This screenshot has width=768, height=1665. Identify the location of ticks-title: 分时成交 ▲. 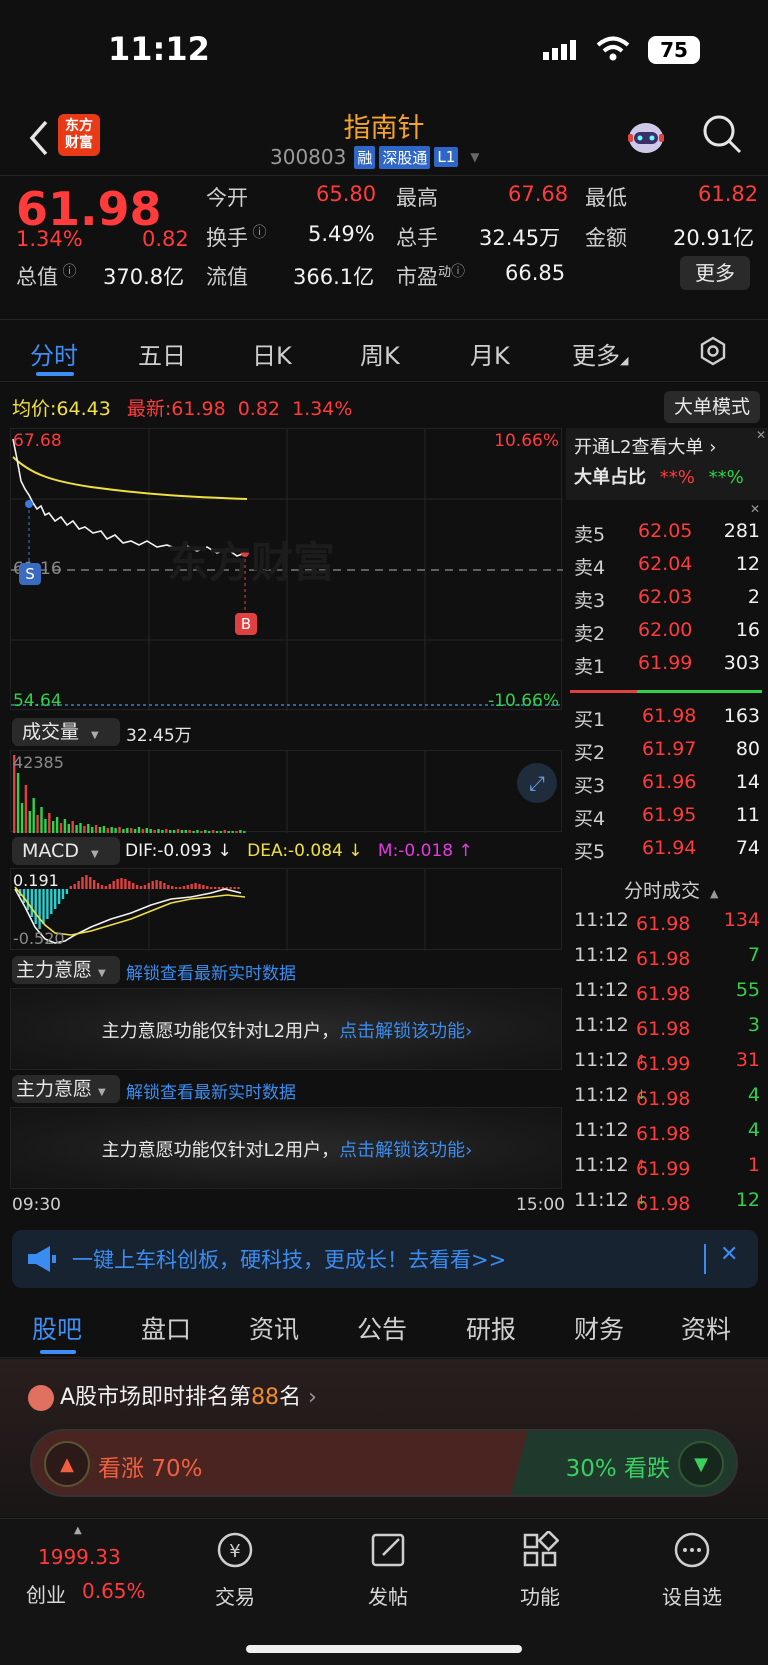
(671, 889).